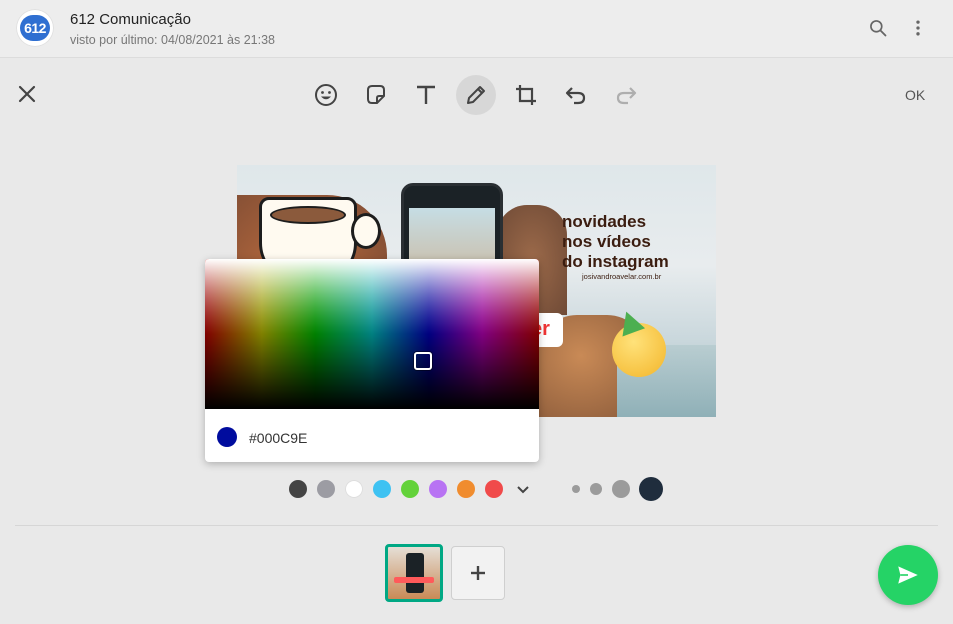  What do you see at coordinates (915, 95) in the screenshot?
I see `ok-button: OK` at bounding box center [915, 95].